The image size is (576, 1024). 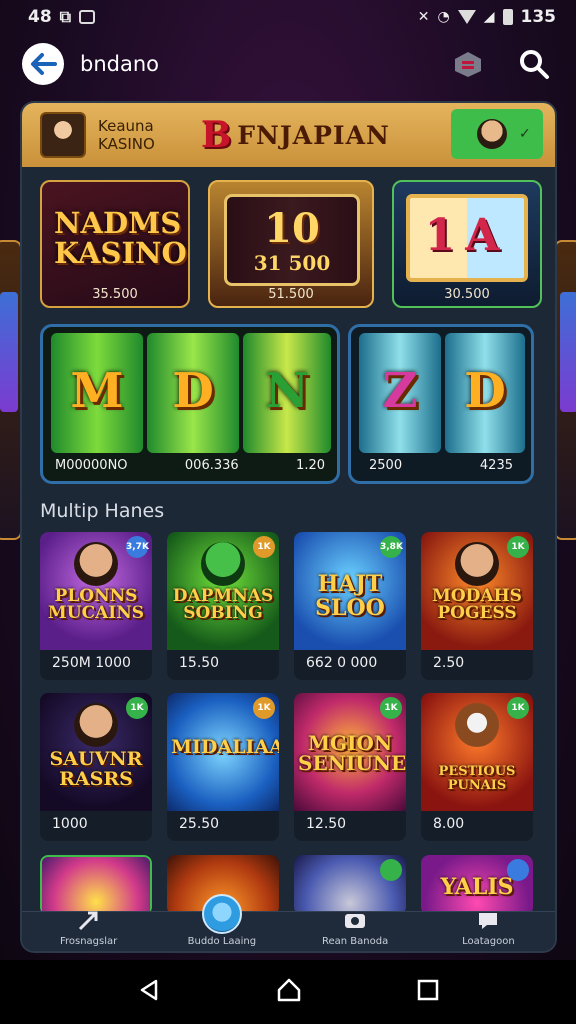 I want to click on tab-camera: Rean Banoda, so click(x=355, y=930).